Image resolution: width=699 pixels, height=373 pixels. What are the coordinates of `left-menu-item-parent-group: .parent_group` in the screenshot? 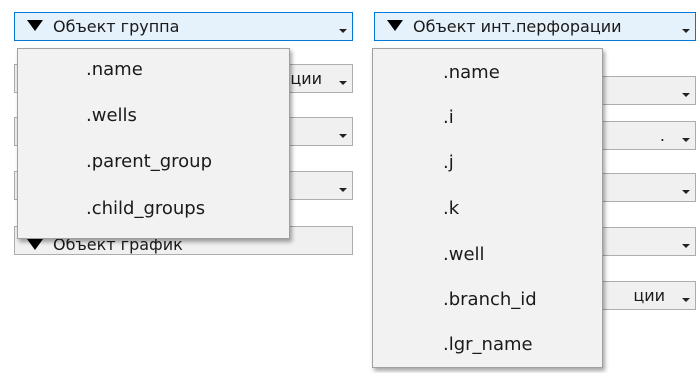 It's located at (153, 162).